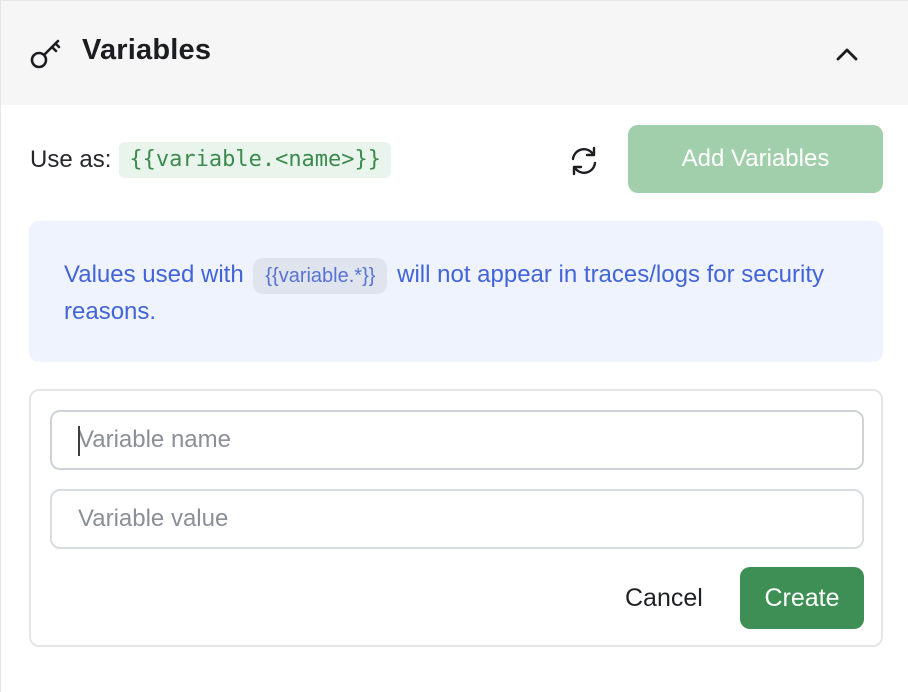 This screenshot has width=908, height=692. Describe the element at coordinates (71, 159) in the screenshot. I see `usage-label: Use as:` at that location.